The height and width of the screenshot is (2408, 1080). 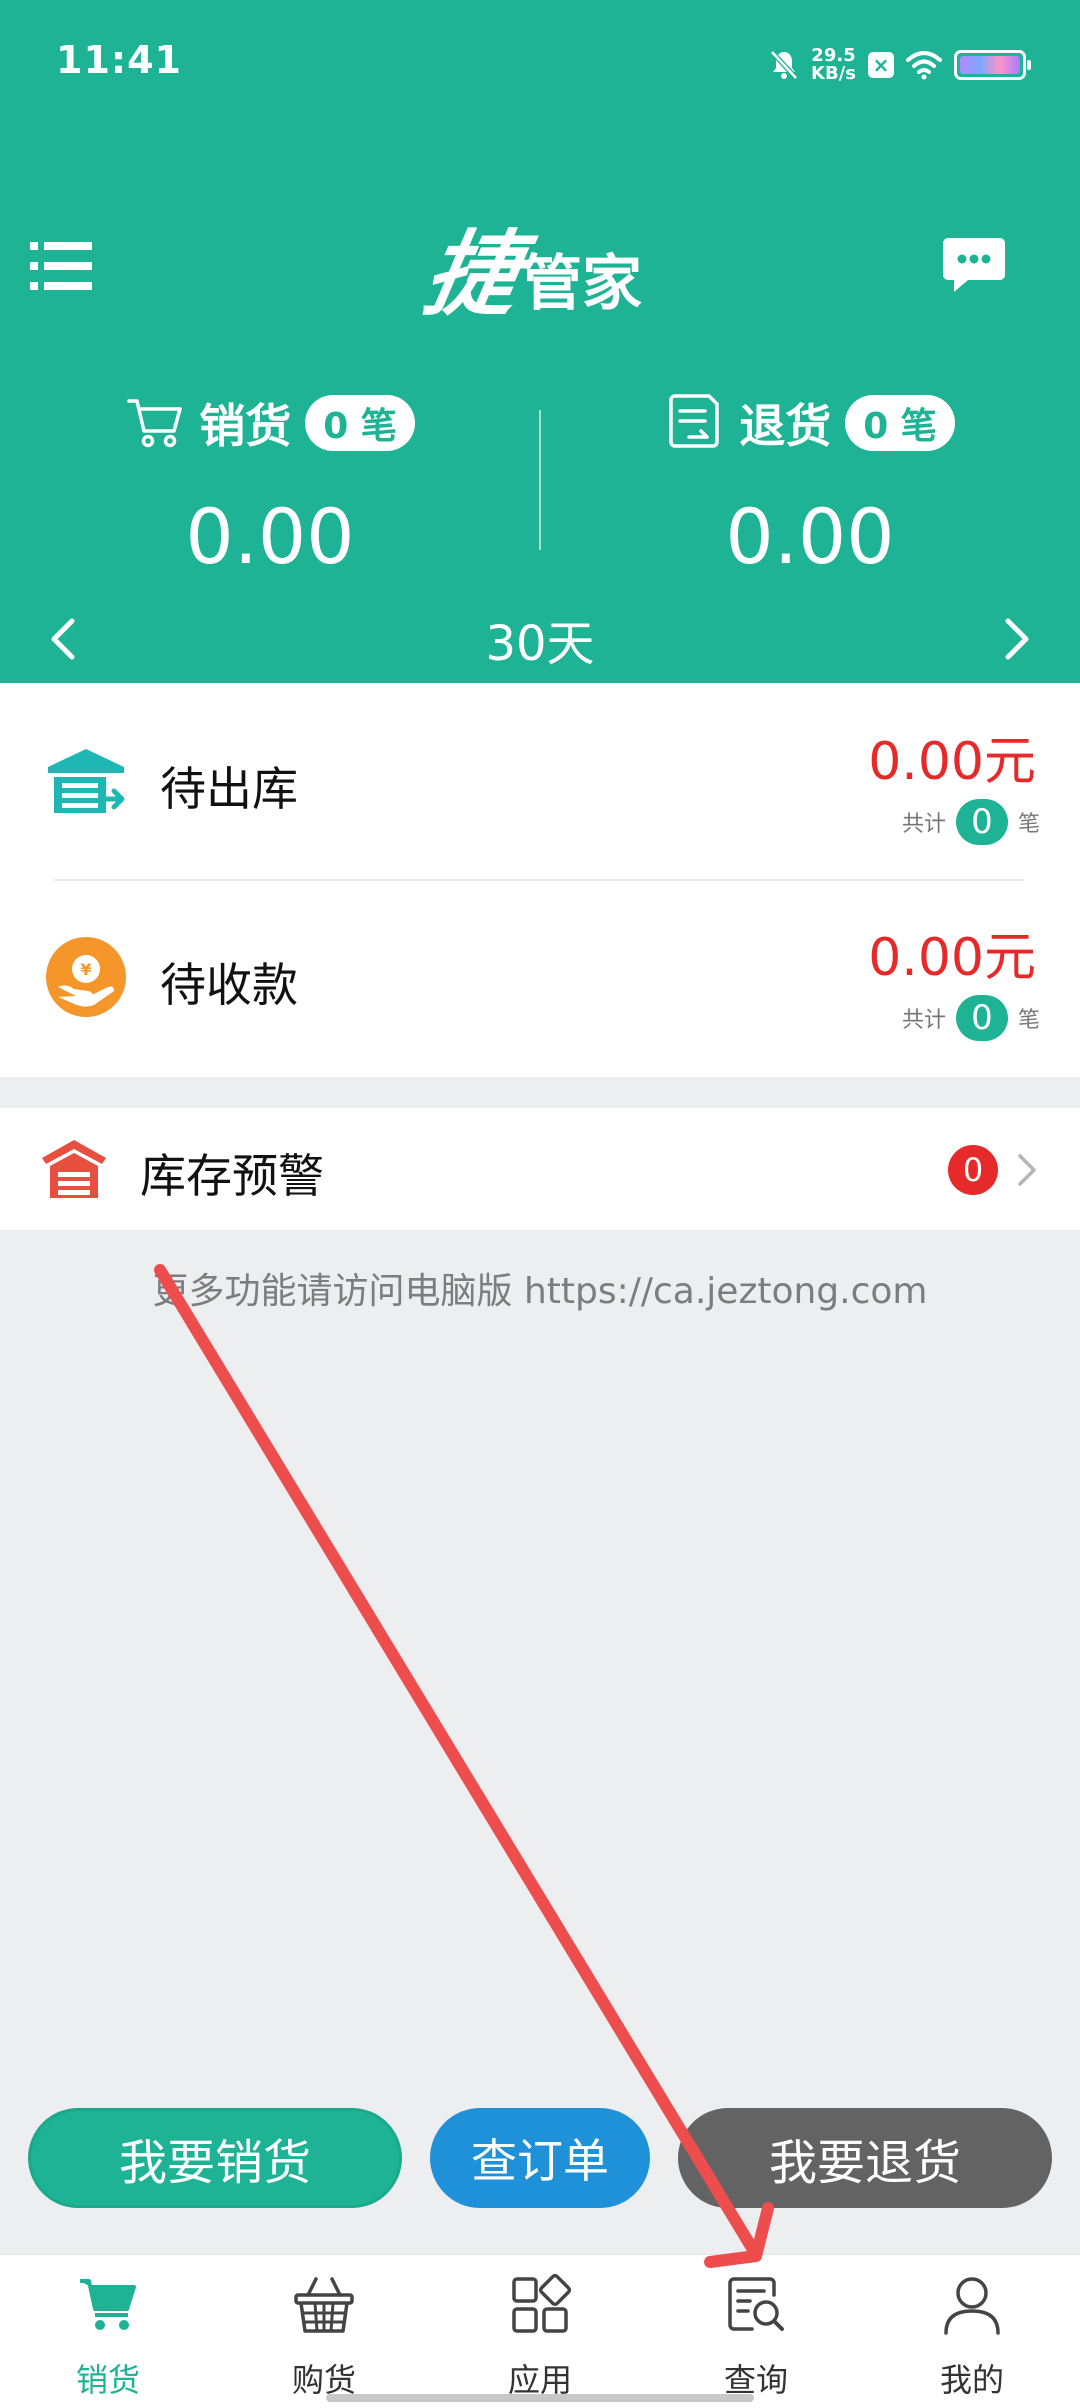 I want to click on message-icon, so click(x=974, y=266).